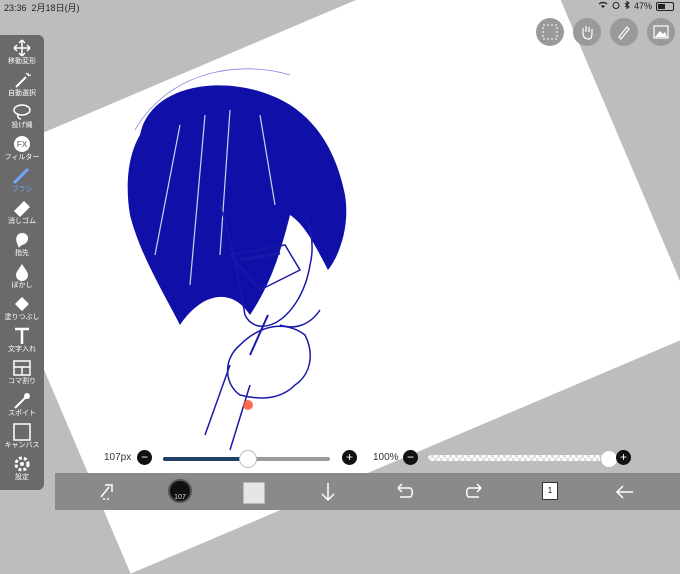 The height and width of the screenshot is (574, 680). I want to click on pen-button, so click(624, 32).